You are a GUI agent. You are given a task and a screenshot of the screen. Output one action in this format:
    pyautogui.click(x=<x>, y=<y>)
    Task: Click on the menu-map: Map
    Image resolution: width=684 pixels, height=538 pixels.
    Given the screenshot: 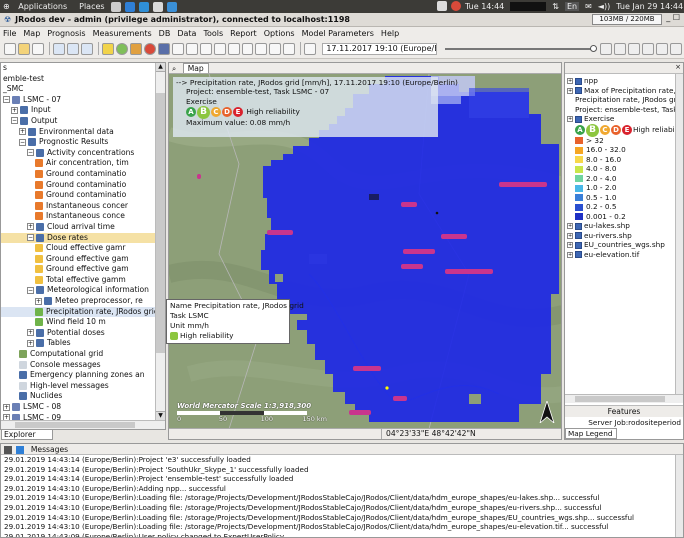 What is the action you would take?
    pyautogui.click(x=31, y=33)
    